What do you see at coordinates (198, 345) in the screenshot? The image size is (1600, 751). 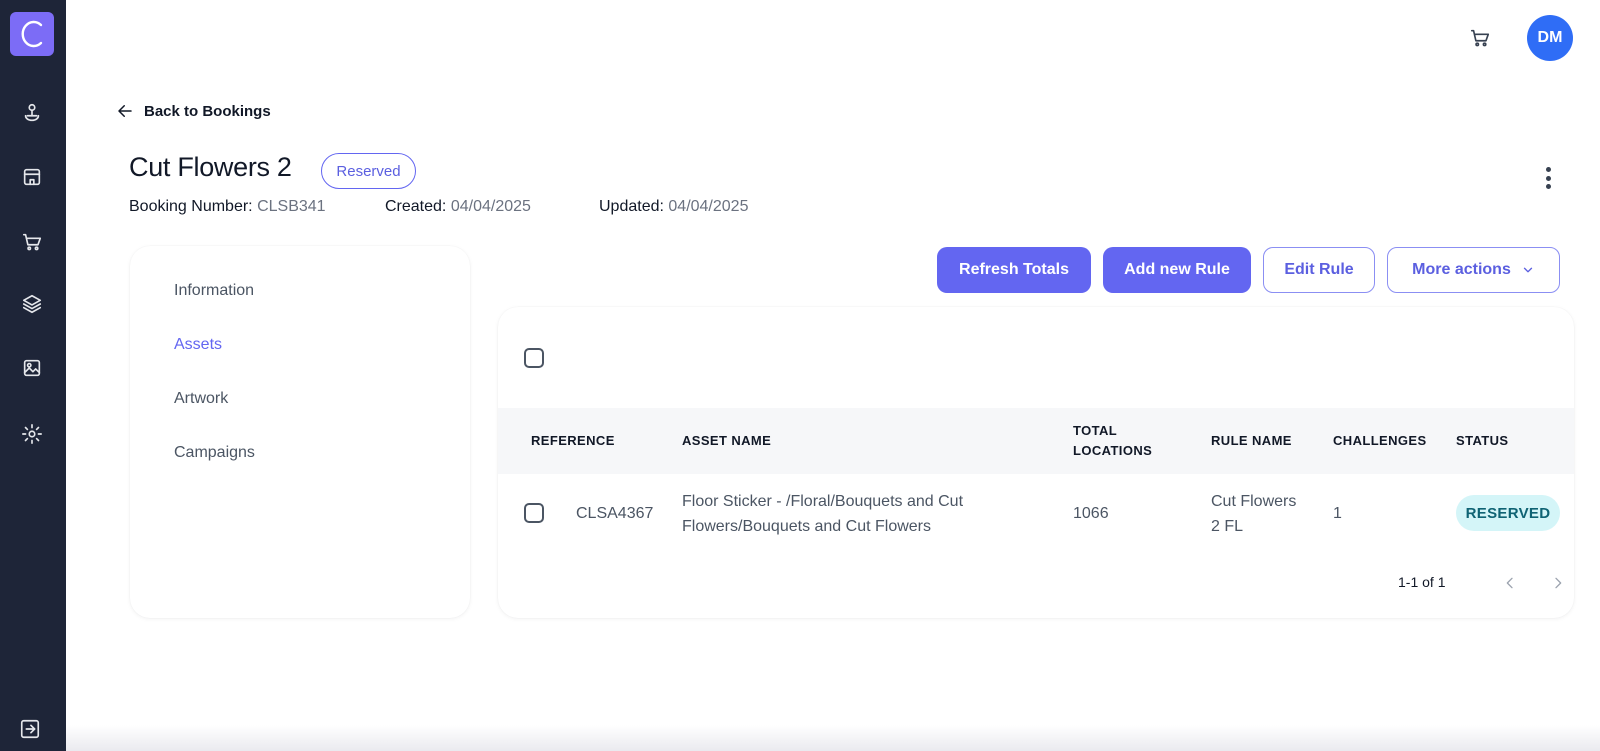 I see `tab-assets: Assets` at bounding box center [198, 345].